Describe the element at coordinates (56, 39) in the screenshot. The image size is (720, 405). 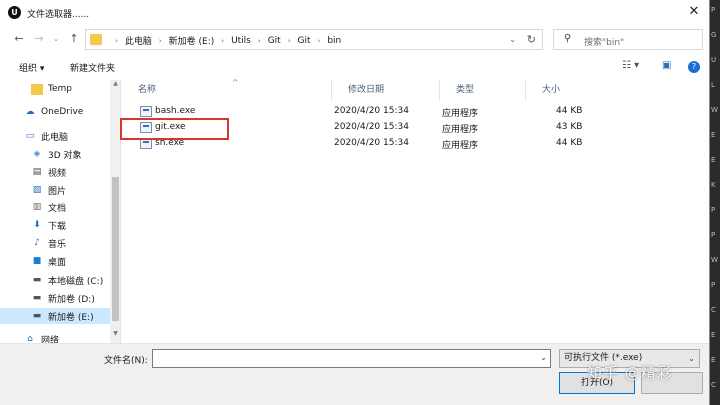
I see `recent-dropdown-icon: ⌄` at that location.